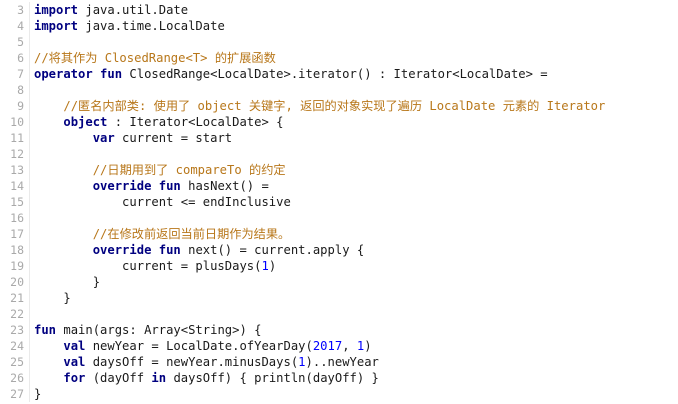  Describe the element at coordinates (148, 266) in the screenshot. I see `text-token: current = plusDays(` at that location.